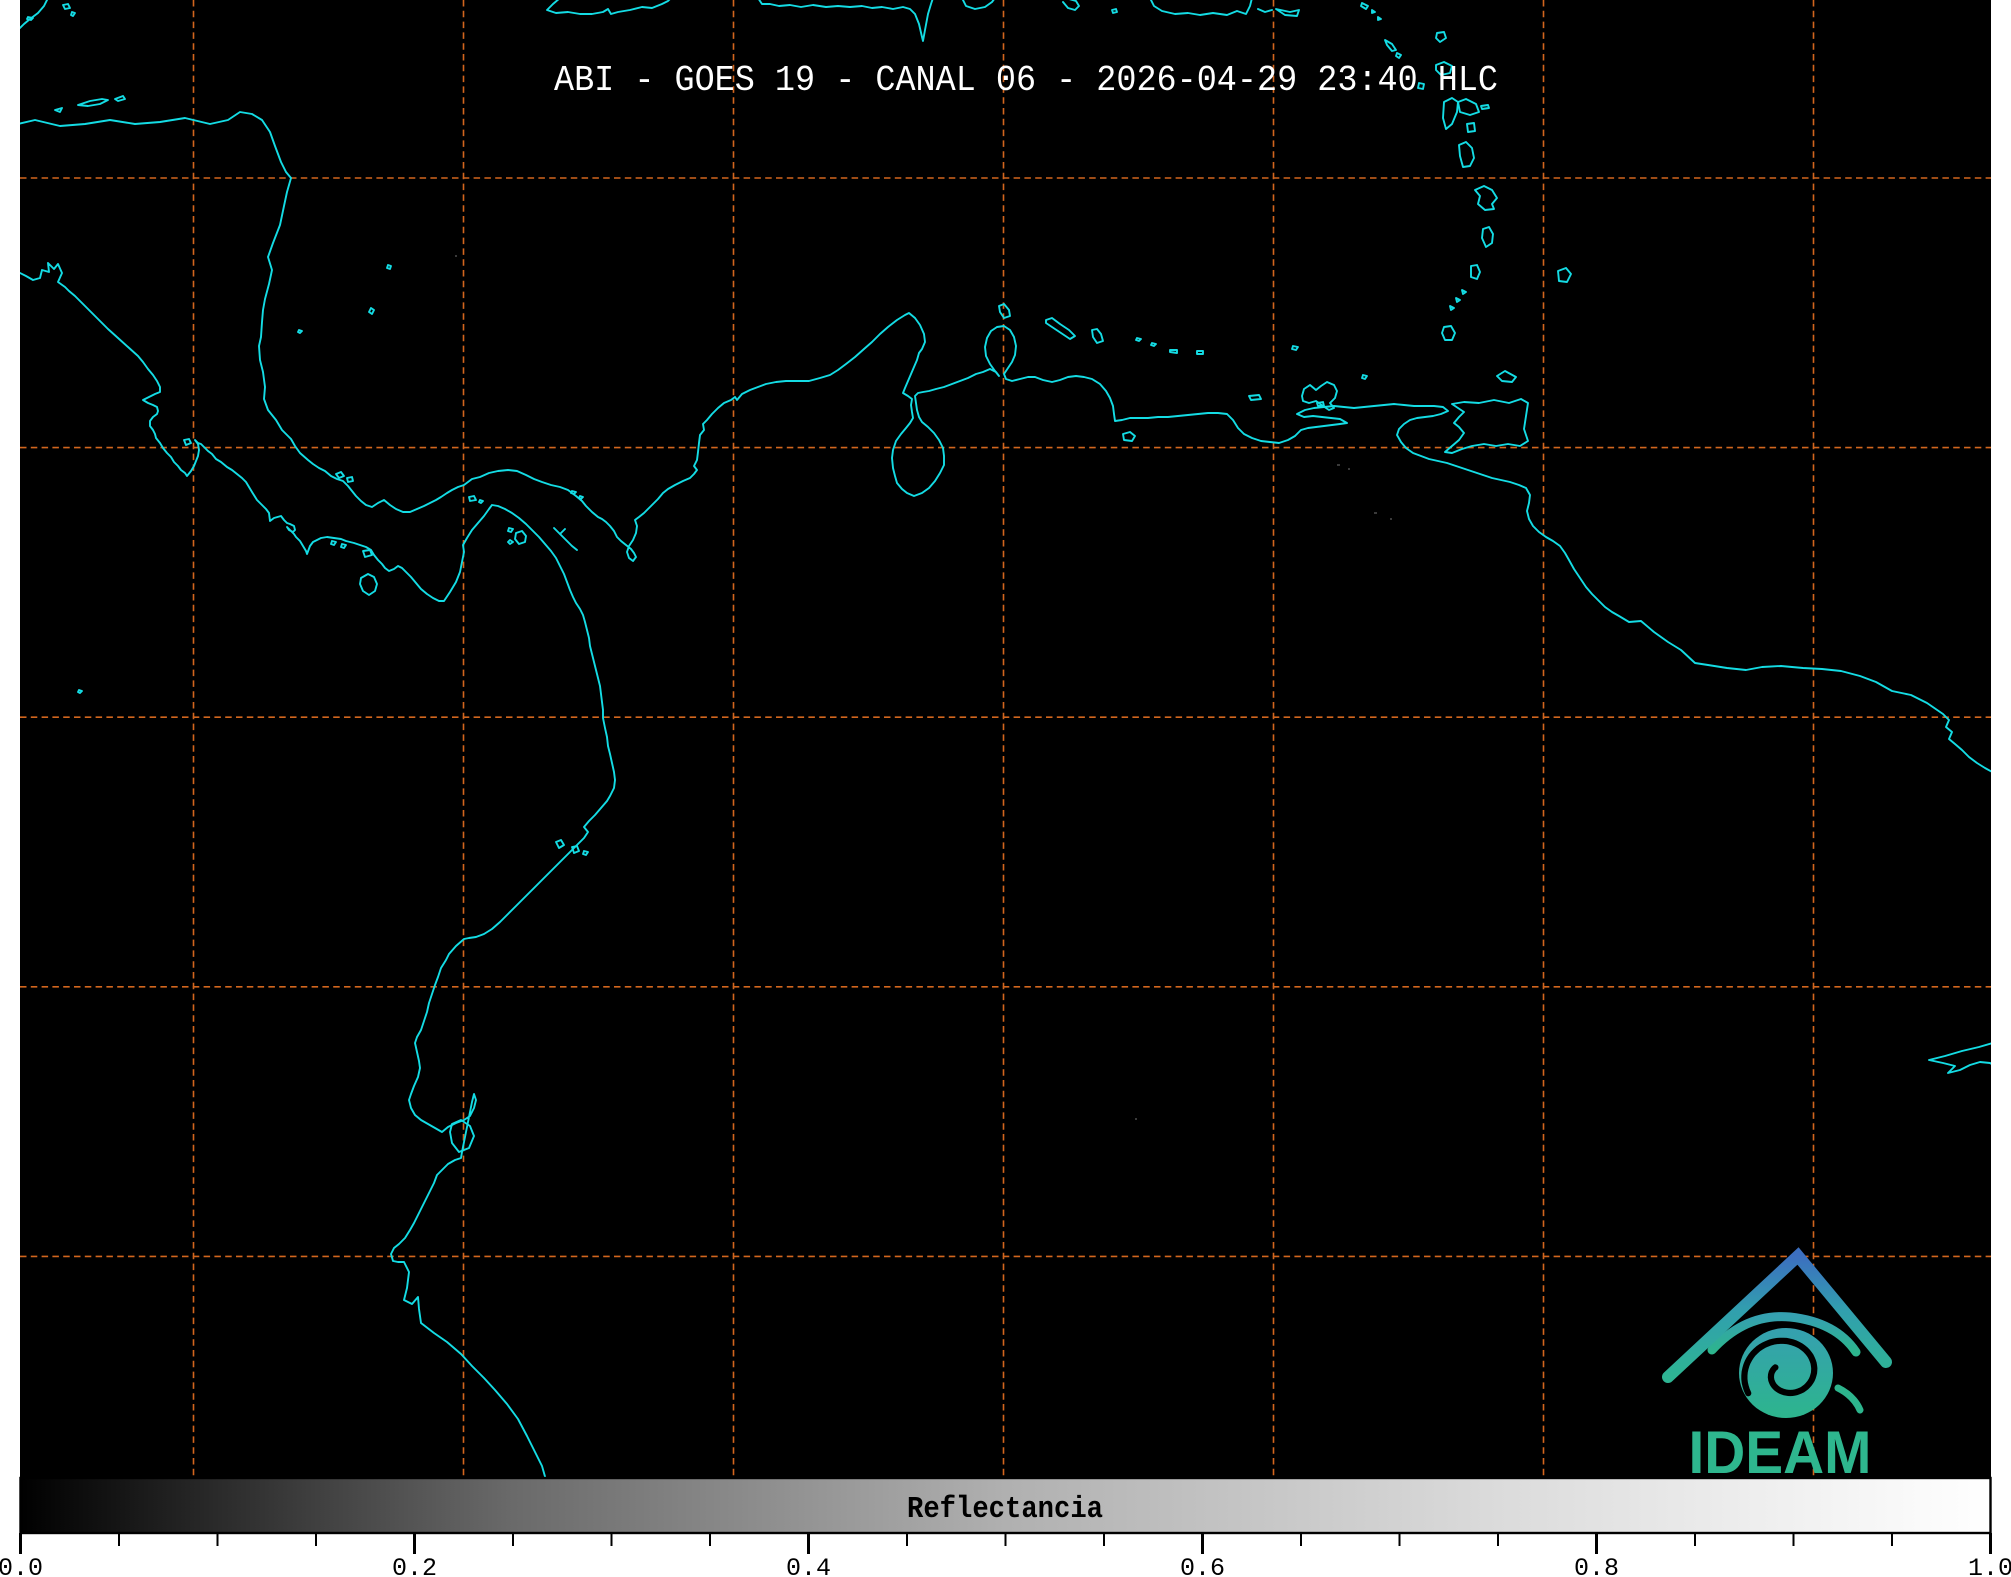  Describe the element at coordinates (414, 1565) in the screenshot. I see `svg-text: 0.2` at that location.